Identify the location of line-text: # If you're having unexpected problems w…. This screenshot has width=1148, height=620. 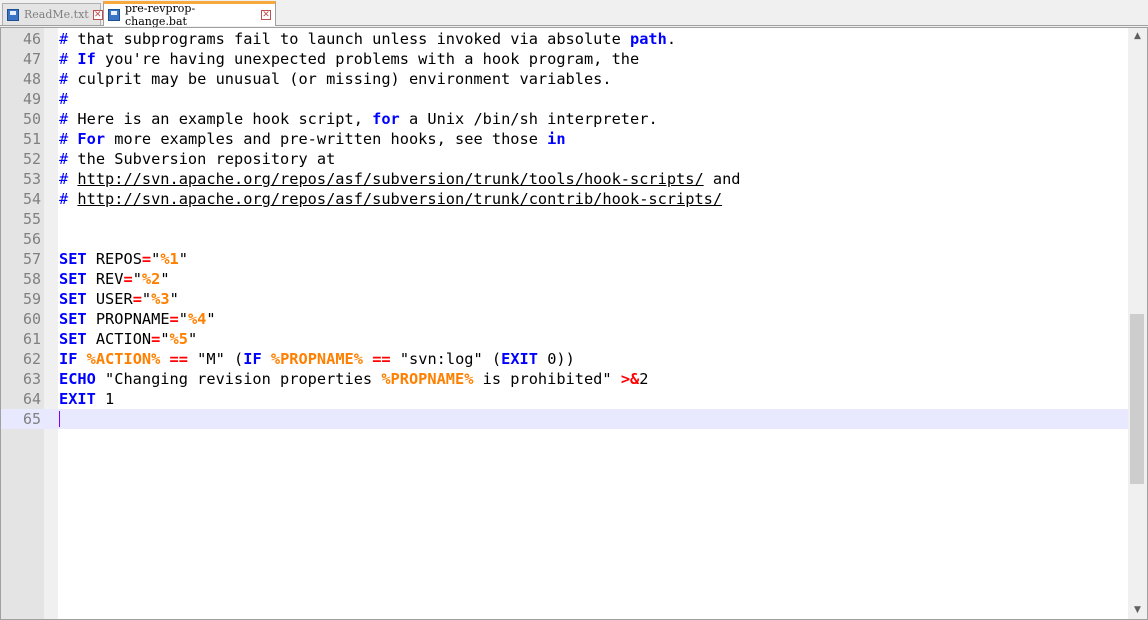
(349, 59).